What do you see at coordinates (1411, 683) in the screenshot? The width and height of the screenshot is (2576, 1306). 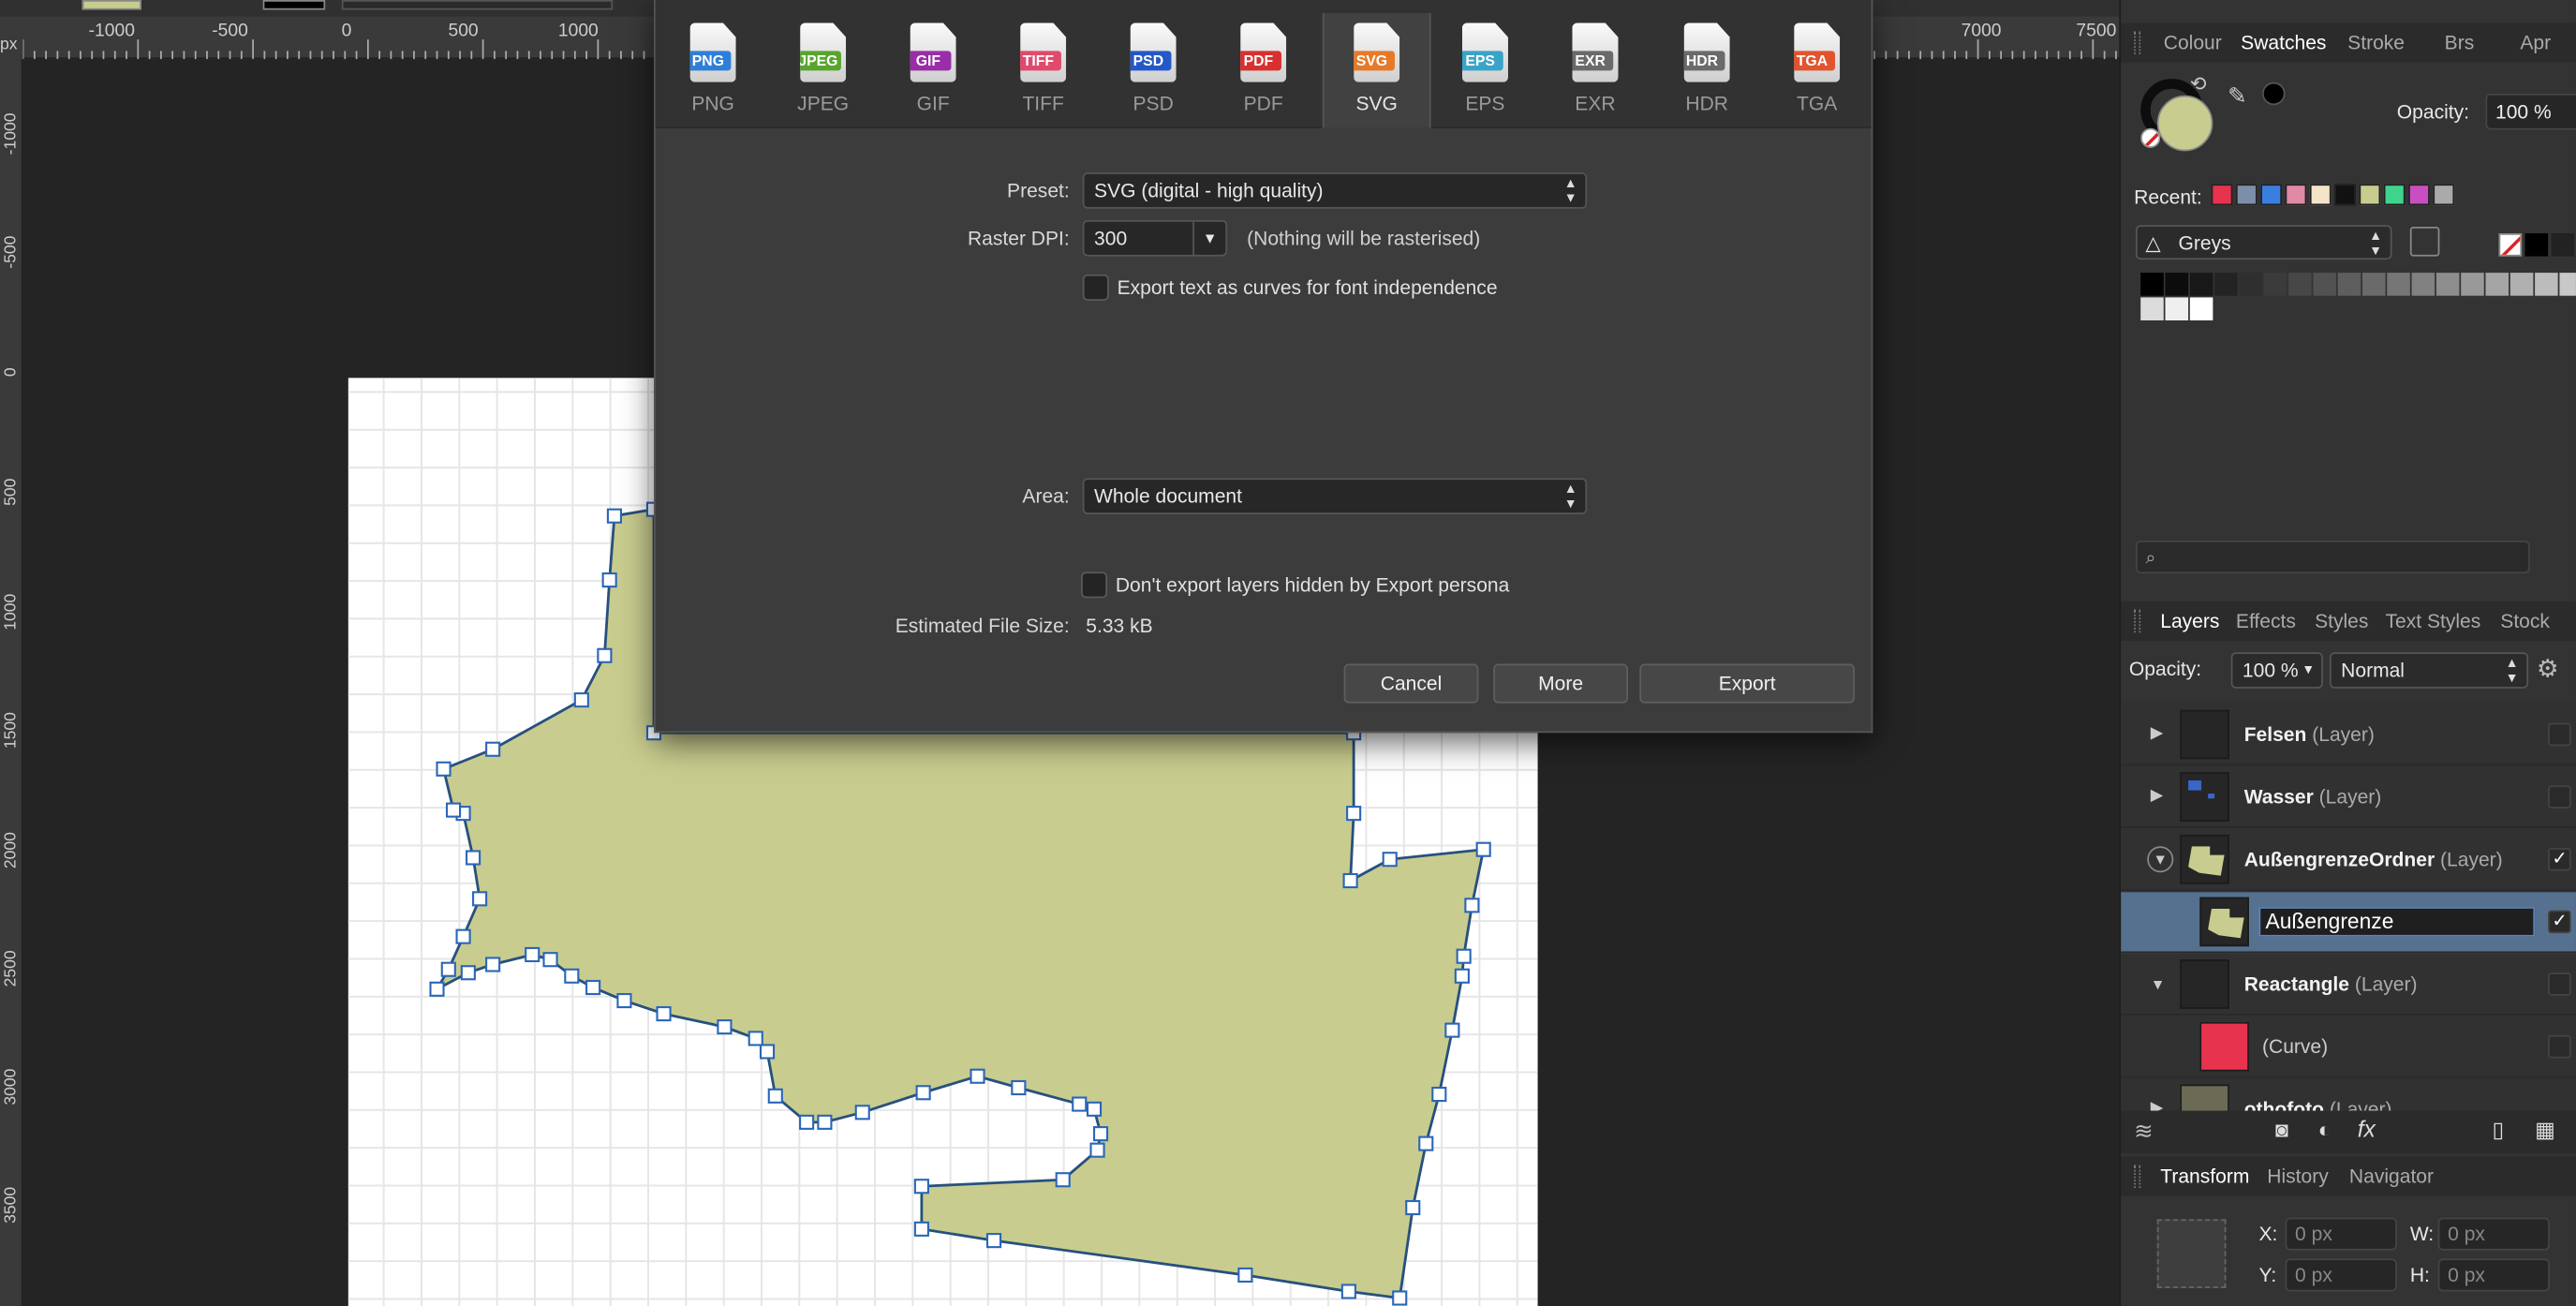 I see `cancel-button: Cancel` at bounding box center [1411, 683].